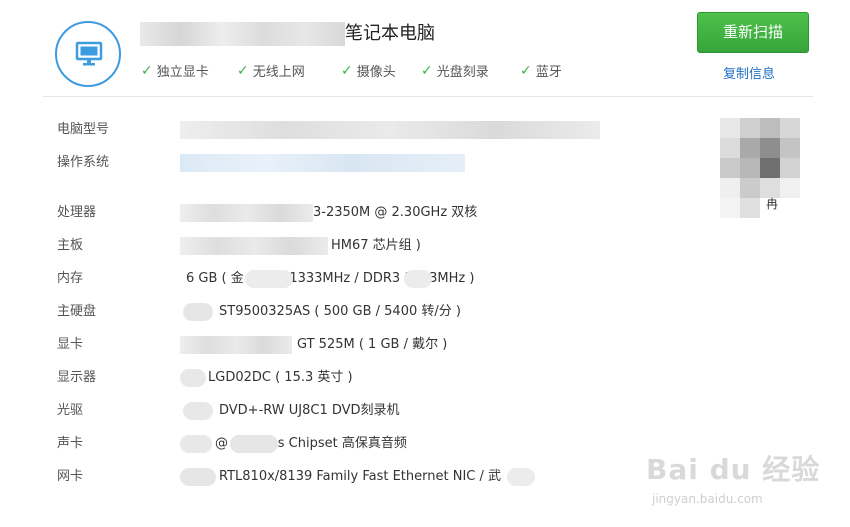 This screenshot has height=527, width=850. Describe the element at coordinates (772, 204) in the screenshot. I see `qr-partial-label: 冉` at that location.